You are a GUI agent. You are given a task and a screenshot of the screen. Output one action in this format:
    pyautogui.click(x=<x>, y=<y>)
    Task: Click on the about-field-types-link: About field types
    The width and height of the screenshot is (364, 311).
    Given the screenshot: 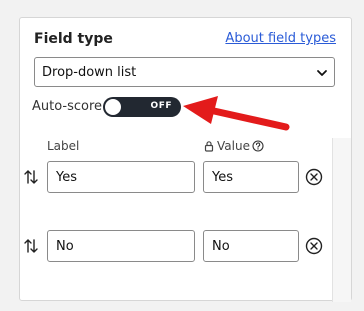 What is the action you would take?
    pyautogui.click(x=280, y=38)
    